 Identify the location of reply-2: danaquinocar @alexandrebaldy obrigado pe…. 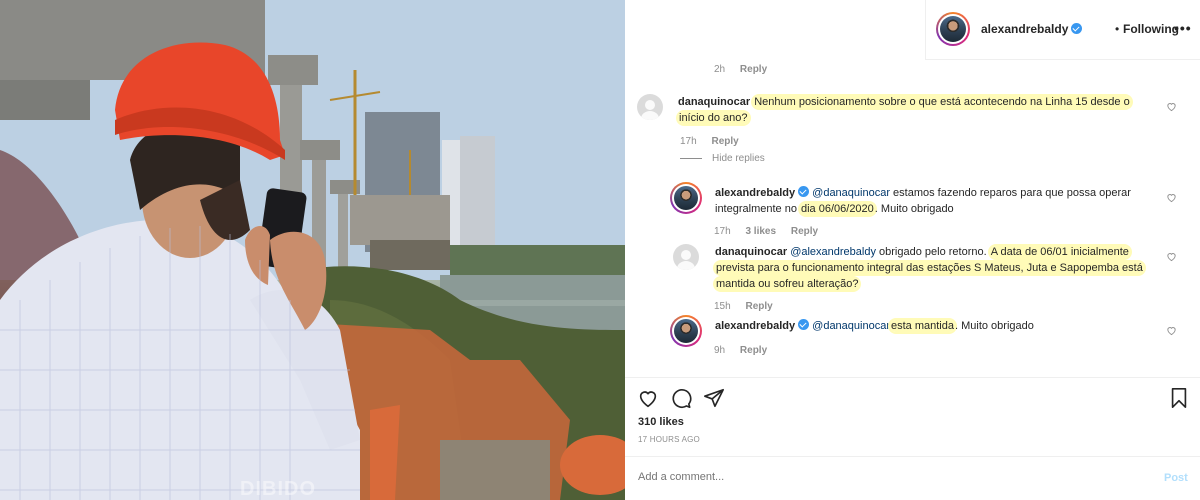
(942, 268).